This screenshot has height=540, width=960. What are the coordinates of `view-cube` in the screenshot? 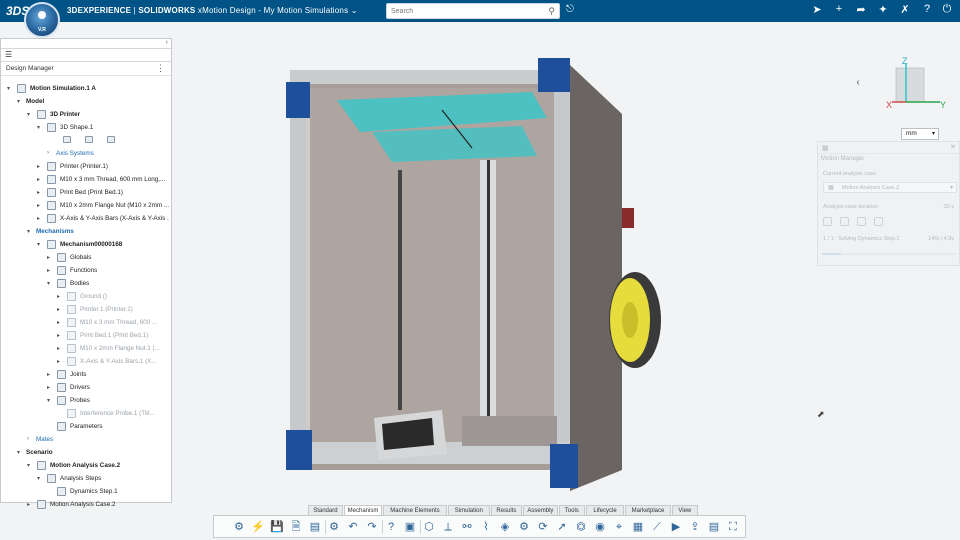 It's located at (910, 85).